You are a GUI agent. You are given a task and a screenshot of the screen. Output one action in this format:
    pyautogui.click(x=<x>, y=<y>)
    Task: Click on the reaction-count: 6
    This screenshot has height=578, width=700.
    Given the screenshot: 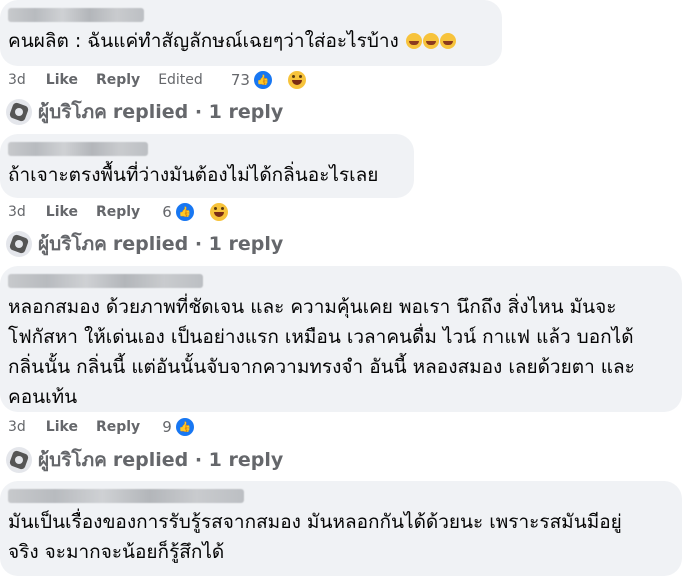 What is the action you would take?
    pyautogui.click(x=167, y=212)
    